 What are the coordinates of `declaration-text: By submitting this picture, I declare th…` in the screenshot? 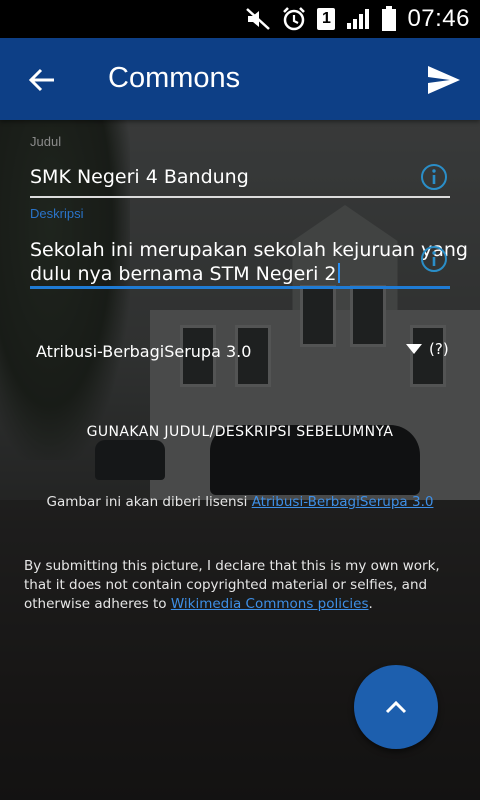 It's located at (242, 585).